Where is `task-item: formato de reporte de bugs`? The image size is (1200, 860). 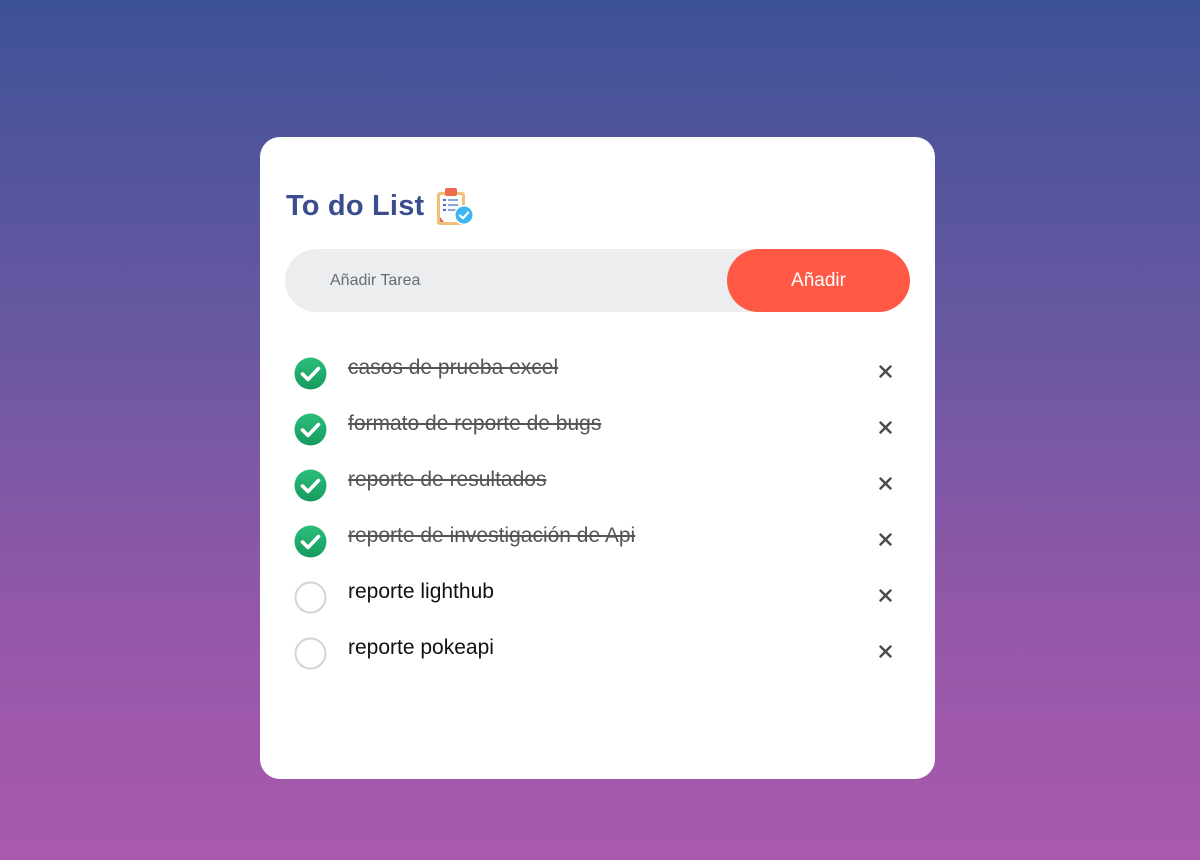
task-item: formato de reporte de bugs is located at coordinates (597, 431).